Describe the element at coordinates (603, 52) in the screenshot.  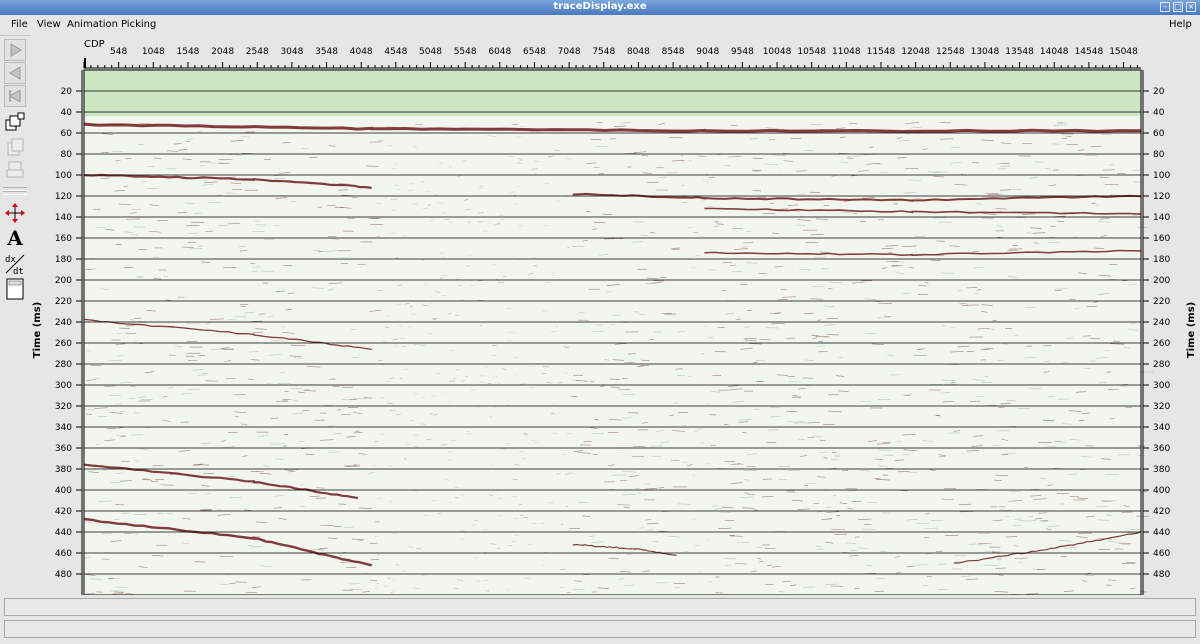
I see `x-tick-label: 7548` at that location.